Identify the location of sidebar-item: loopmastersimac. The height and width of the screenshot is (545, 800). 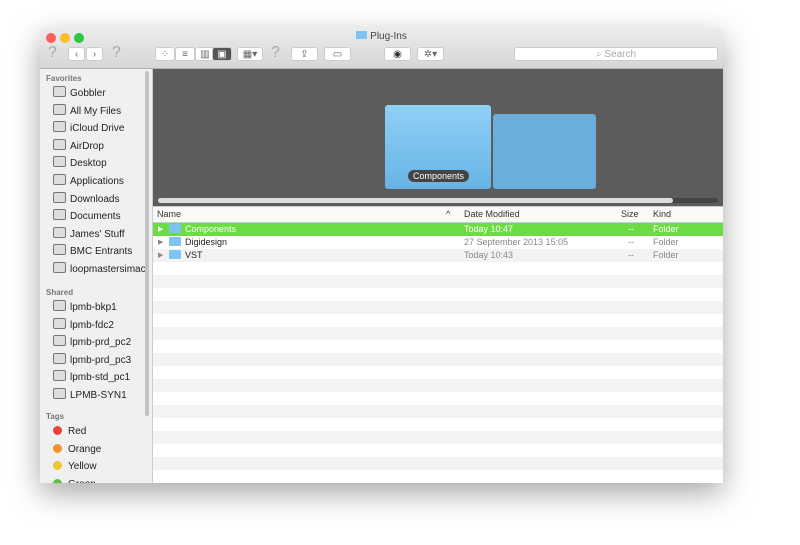
(99, 270).